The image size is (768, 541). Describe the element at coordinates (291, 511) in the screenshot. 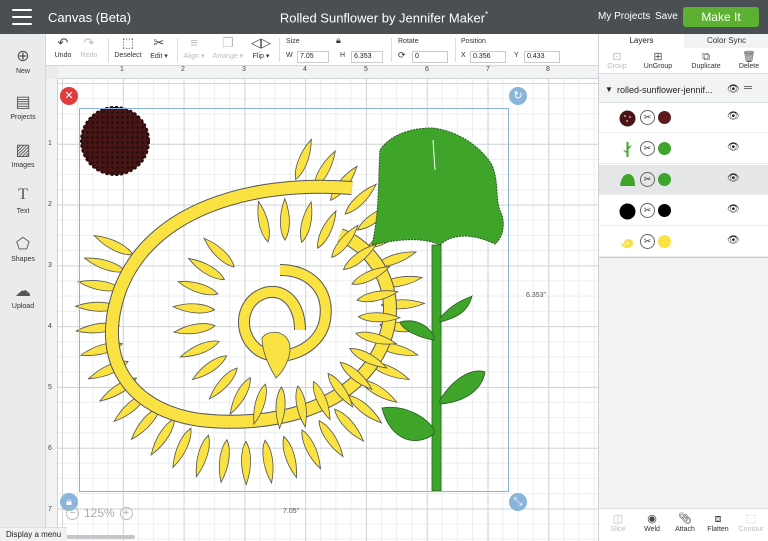

I see `width-dimension-label: 7.05"` at that location.